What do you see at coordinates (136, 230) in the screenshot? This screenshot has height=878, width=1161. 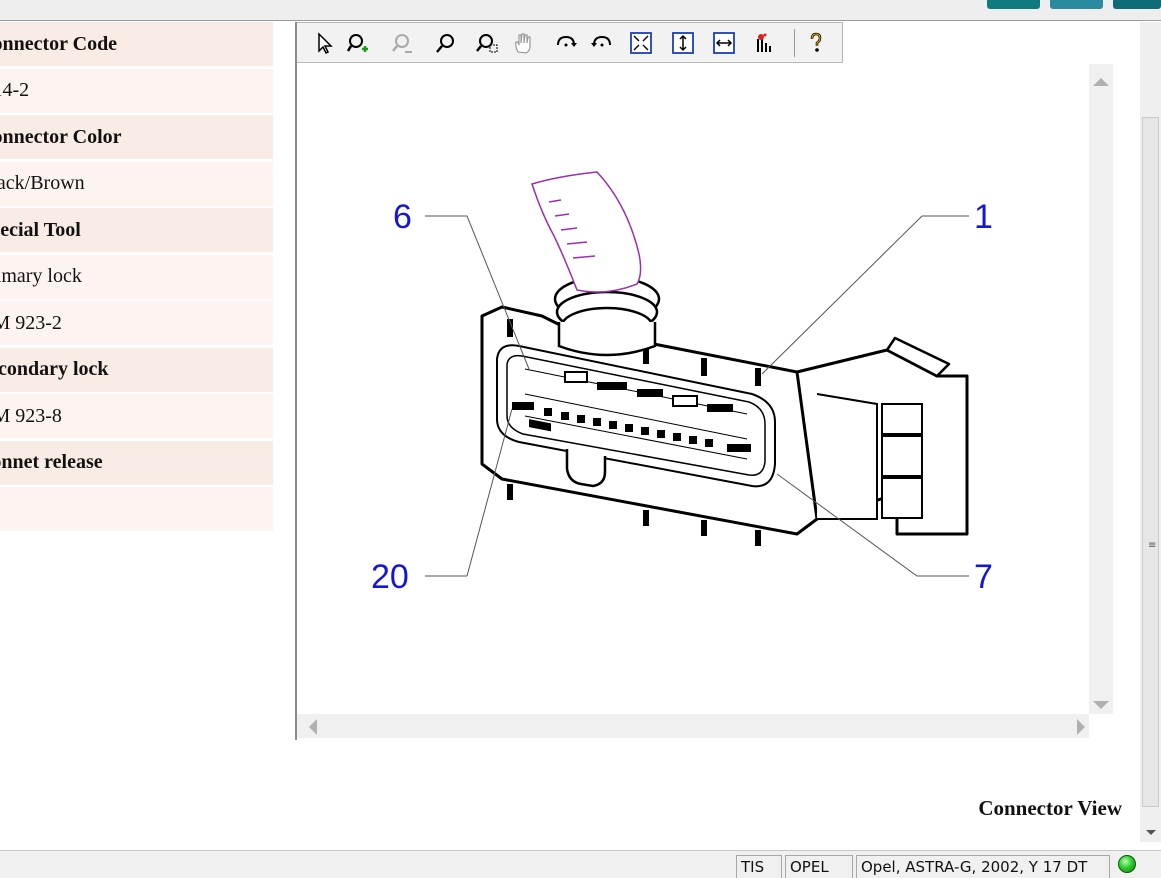 I see `info-header-row: Special Tool` at bounding box center [136, 230].